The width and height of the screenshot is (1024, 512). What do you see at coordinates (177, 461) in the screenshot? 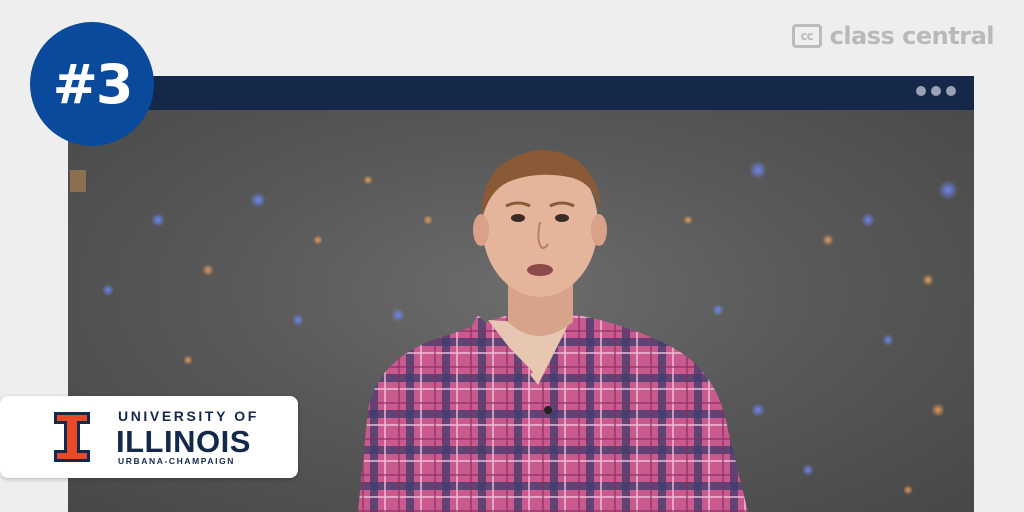
I see `university-line-3: URBANA-CHAMPAIGN` at bounding box center [177, 461].